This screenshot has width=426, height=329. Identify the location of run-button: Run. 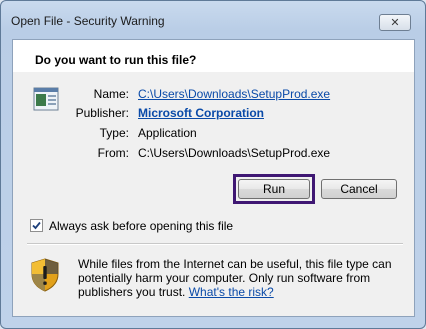
(274, 189).